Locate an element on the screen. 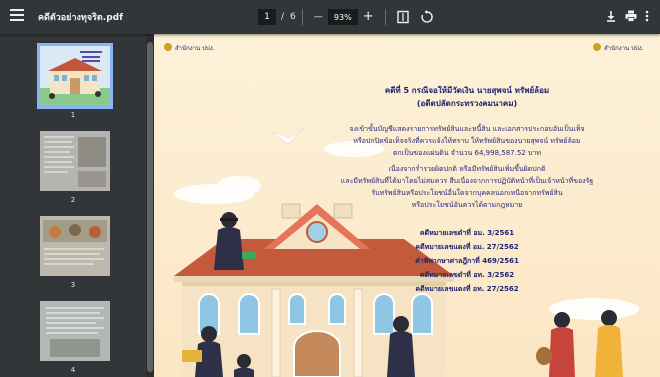 The width and height of the screenshot is (660, 377). fit-page-icon is located at coordinates (403, 17).